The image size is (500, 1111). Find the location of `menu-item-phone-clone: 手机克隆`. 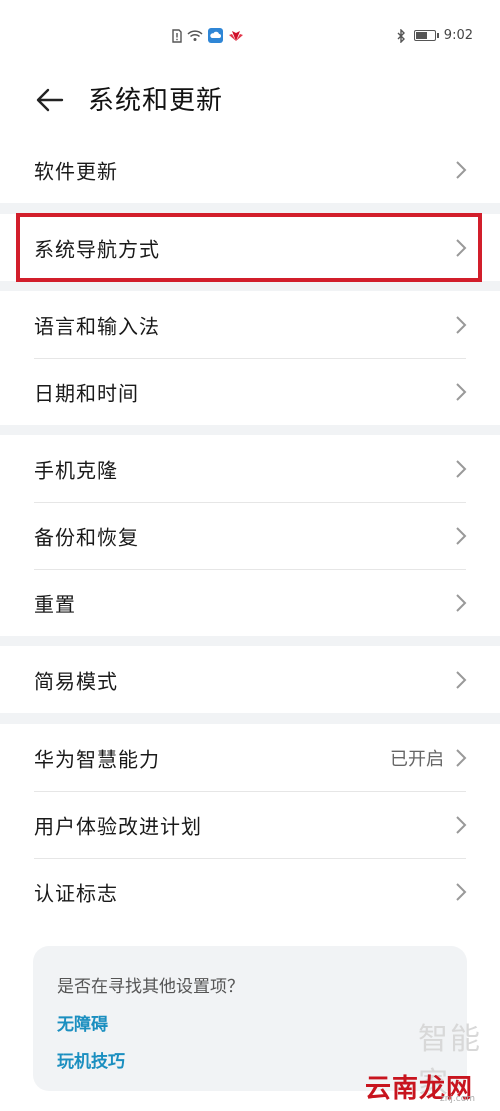

menu-item-phone-clone: 手机克隆 is located at coordinates (250, 468).